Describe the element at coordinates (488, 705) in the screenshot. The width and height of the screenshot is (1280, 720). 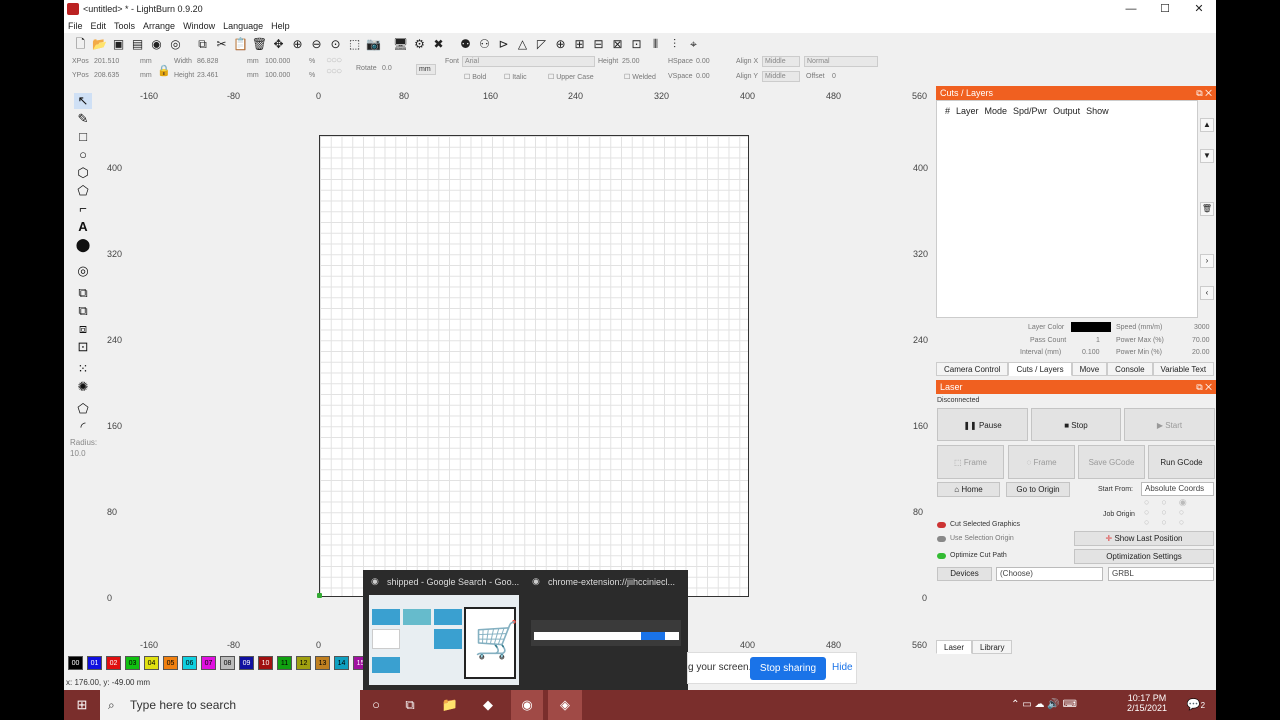
I see `app-icon: ◆` at that location.